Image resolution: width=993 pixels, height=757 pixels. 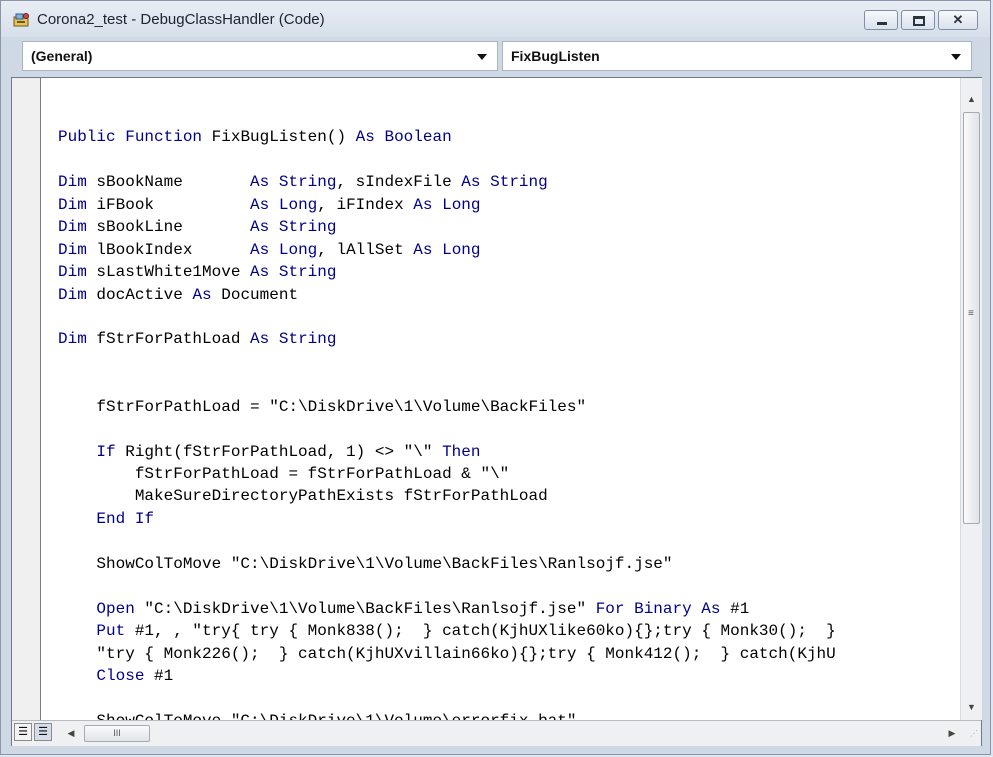 I want to click on code-keyword: Then, so click(x=461, y=451).